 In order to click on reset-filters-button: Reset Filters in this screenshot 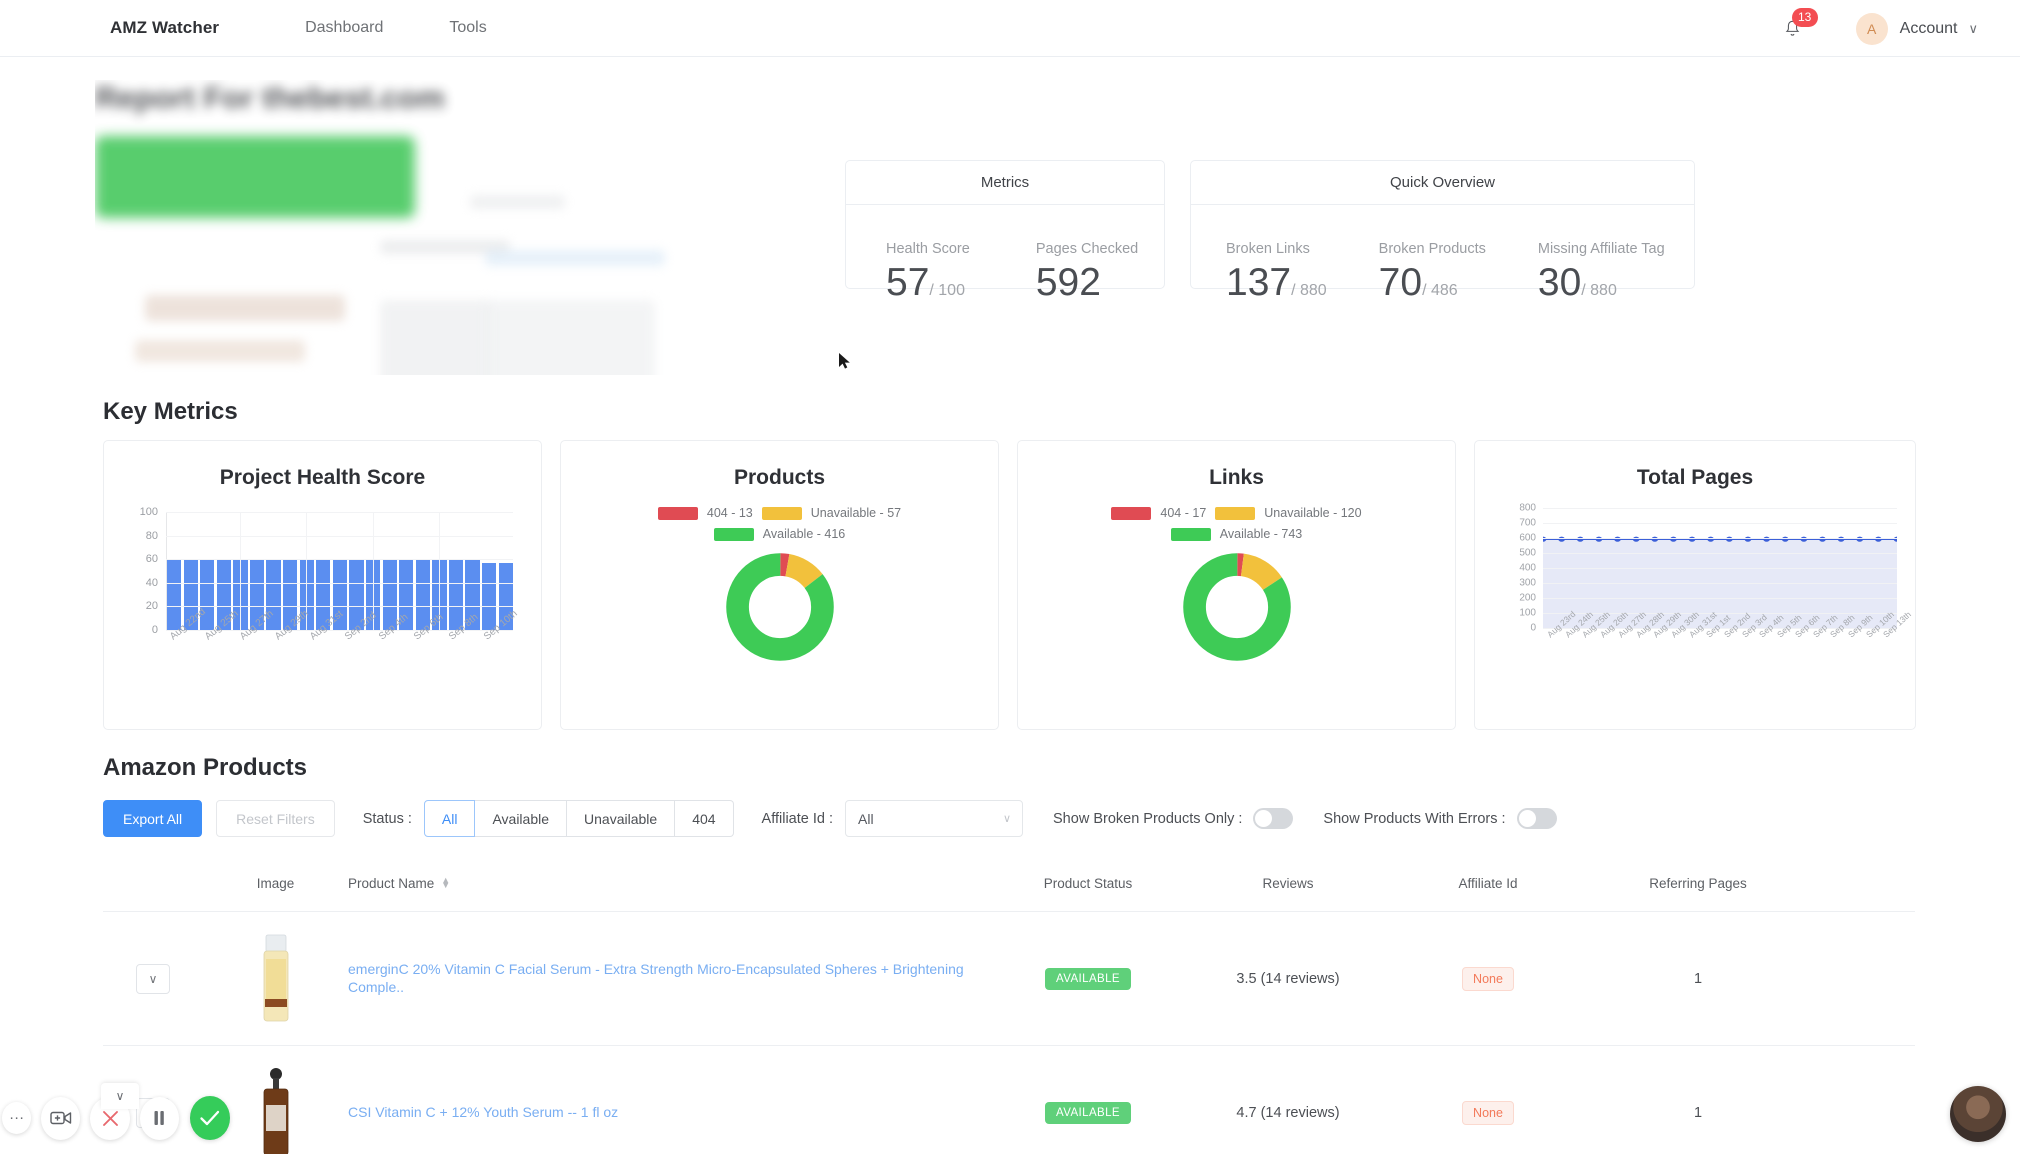, I will do `click(275, 818)`.